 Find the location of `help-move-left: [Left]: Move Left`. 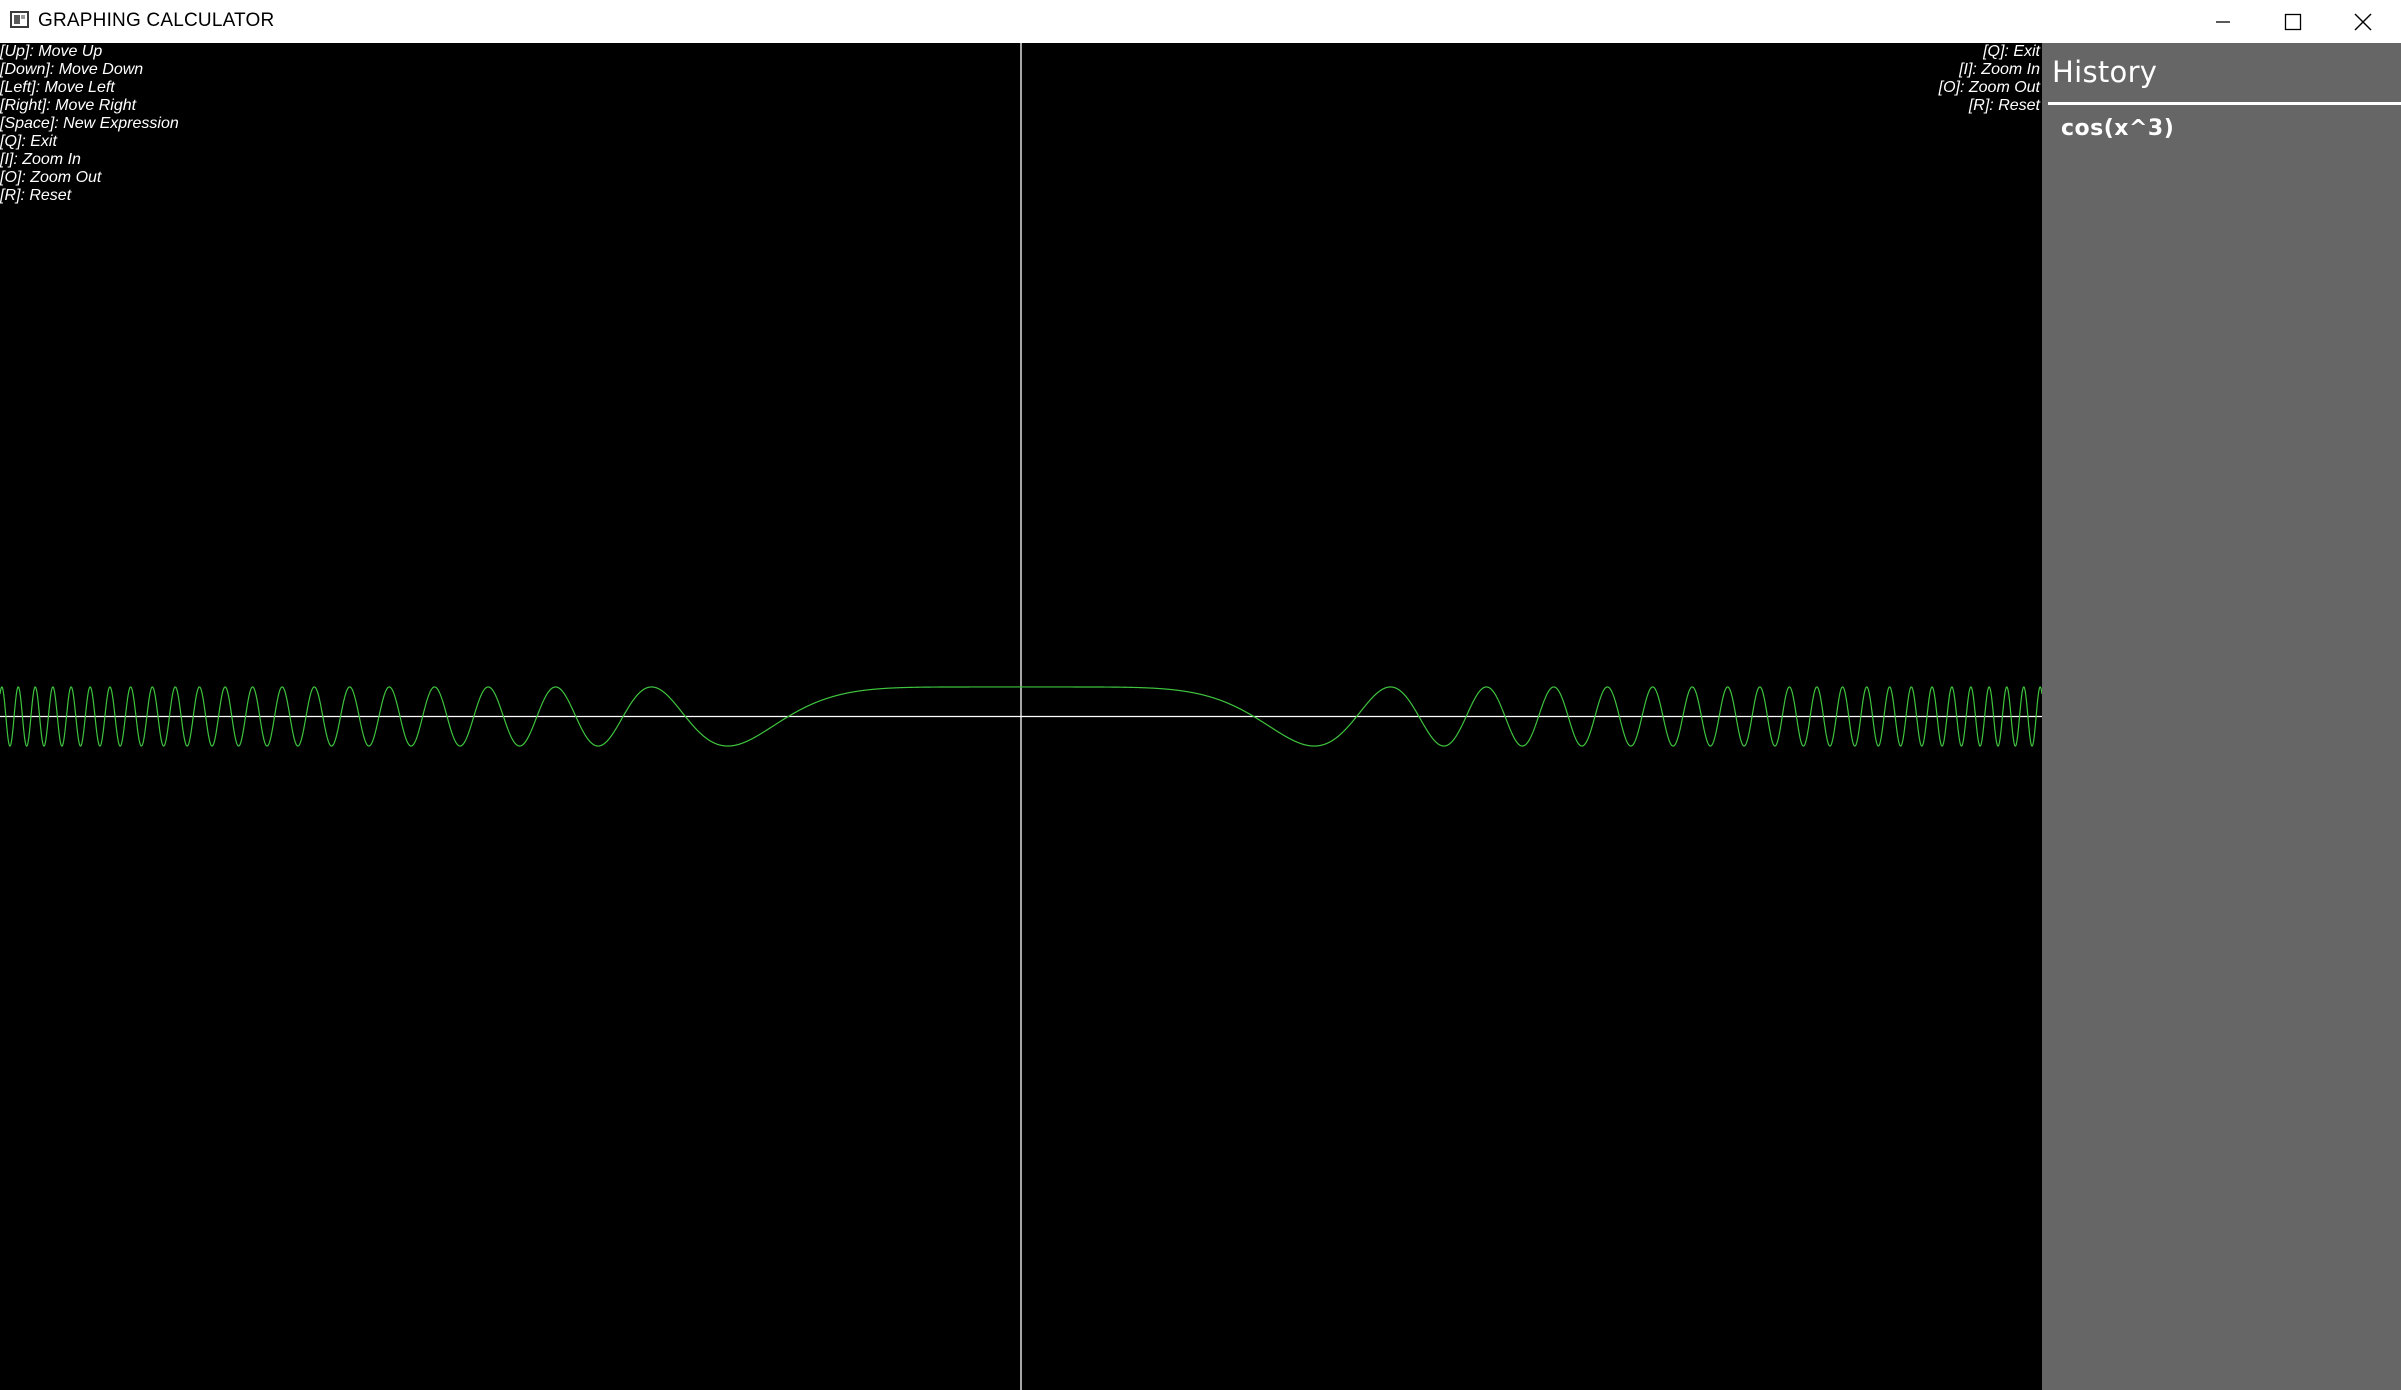

help-move-left: [Left]: Move Left is located at coordinates (57, 87).